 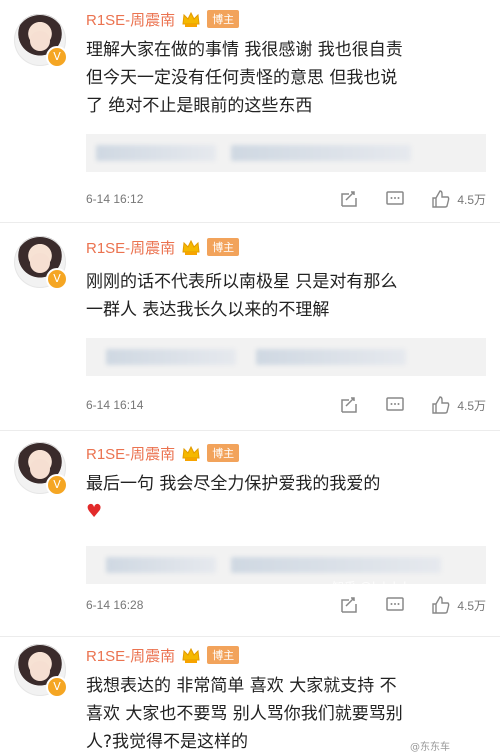 I want to click on comment-line: 我想表达的 非常简单 喜欢 大家就支持 不, so click(x=241, y=686).